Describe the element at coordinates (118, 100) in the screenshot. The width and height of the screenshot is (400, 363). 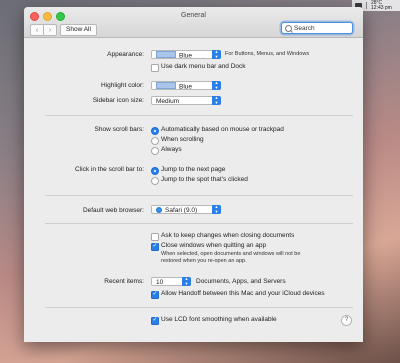
I see `sidebar-size-label: Sidebar icon size:` at that location.